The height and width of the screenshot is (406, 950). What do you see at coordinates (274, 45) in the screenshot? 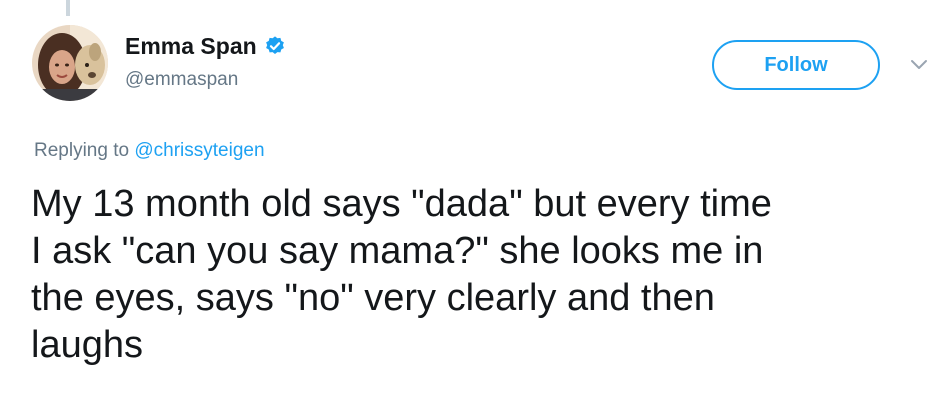
I see `verified-badge-icon` at bounding box center [274, 45].